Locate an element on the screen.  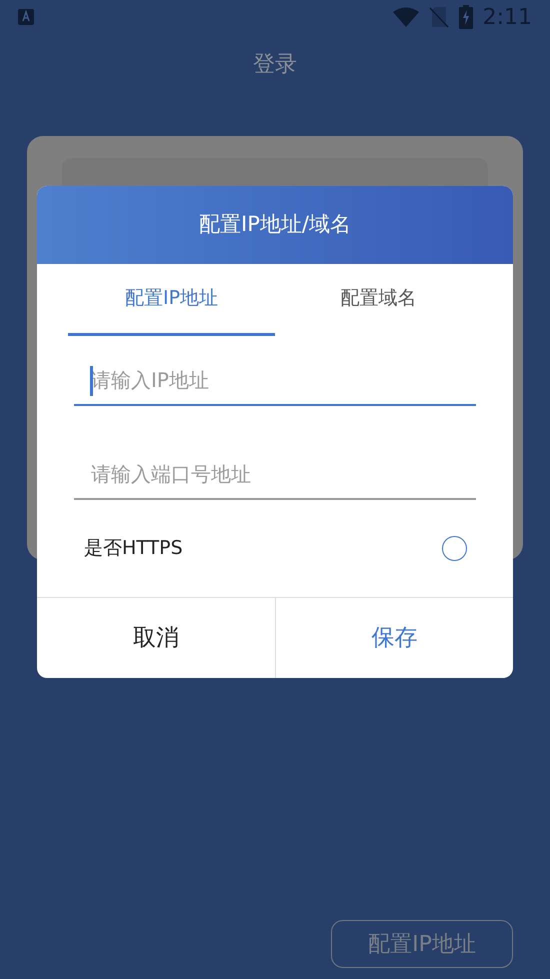
save-button: 保存 is located at coordinates (393, 638).